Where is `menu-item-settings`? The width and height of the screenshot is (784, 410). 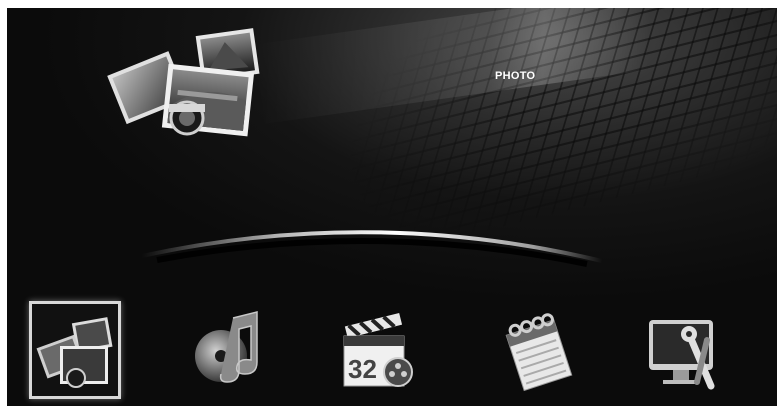 menu-item-settings is located at coordinates (685, 348).